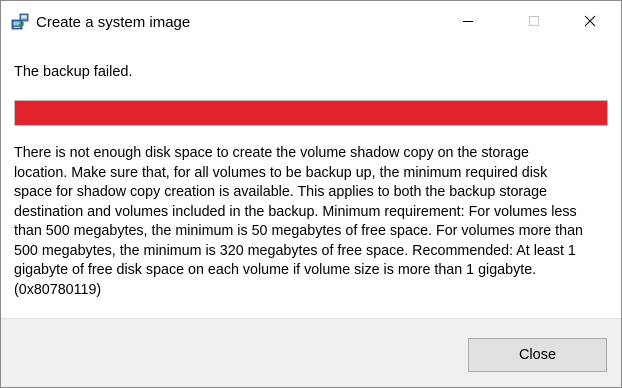  I want to click on backup-progress-fill, so click(311, 113).